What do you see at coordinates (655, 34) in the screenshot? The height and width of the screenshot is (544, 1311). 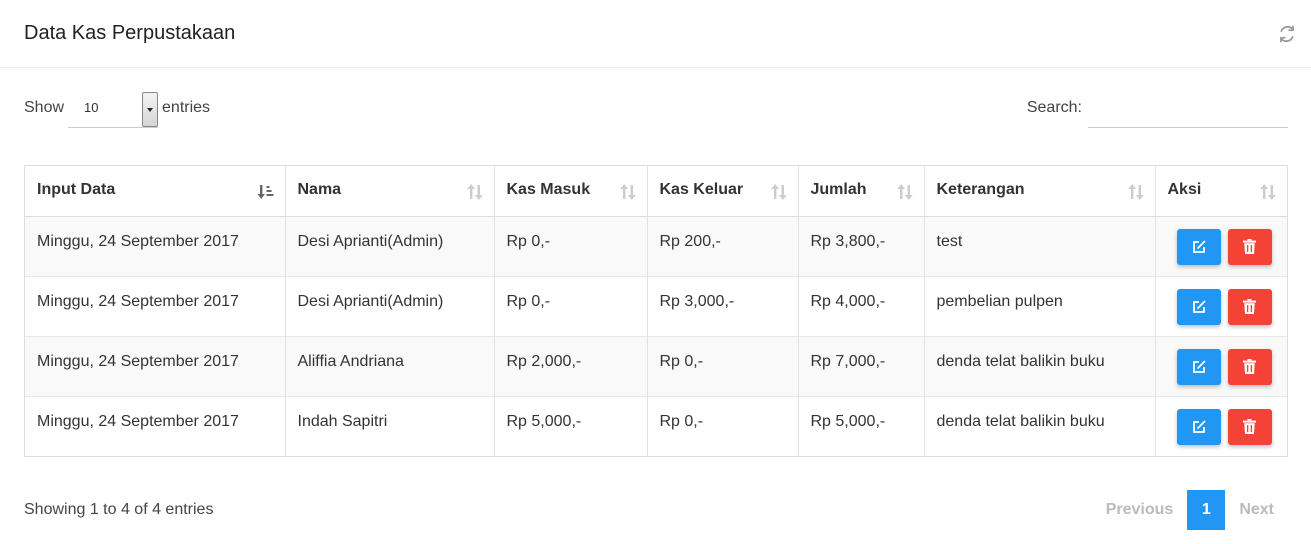 I see `card-header: Data Kas Perpustakaan` at bounding box center [655, 34].